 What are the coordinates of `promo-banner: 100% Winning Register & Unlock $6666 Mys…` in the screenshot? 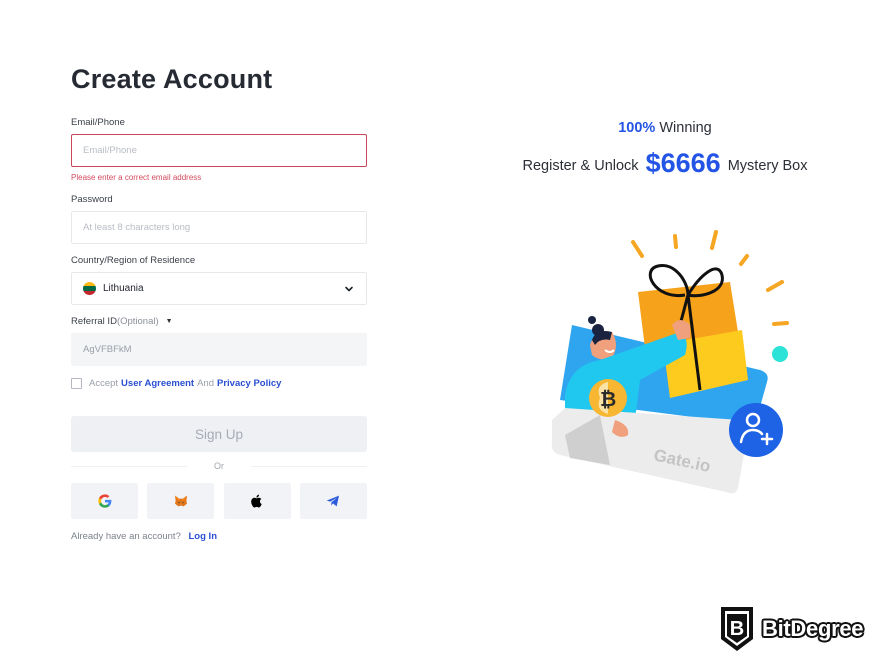 It's located at (665, 148).